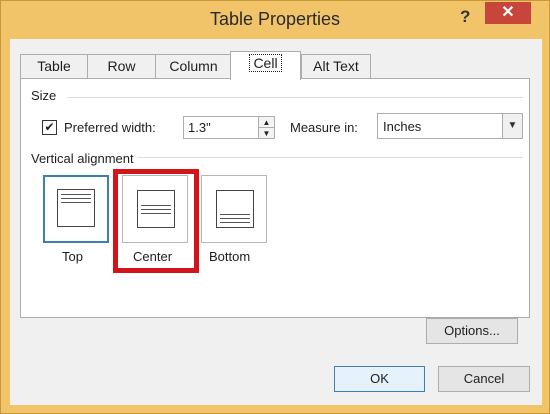  I want to click on align-bottom-label: Bottom, so click(229, 256).